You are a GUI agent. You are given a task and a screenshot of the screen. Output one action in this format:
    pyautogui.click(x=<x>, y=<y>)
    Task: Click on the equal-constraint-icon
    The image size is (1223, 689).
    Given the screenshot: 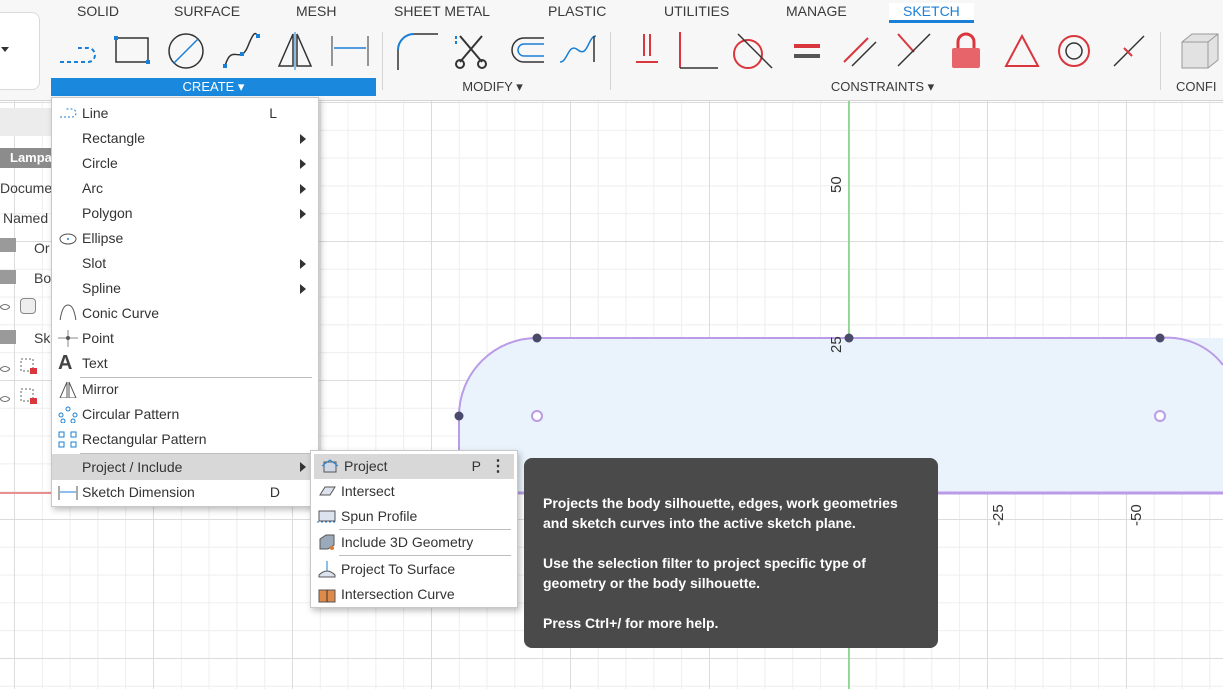 What is the action you would take?
    pyautogui.click(x=809, y=51)
    